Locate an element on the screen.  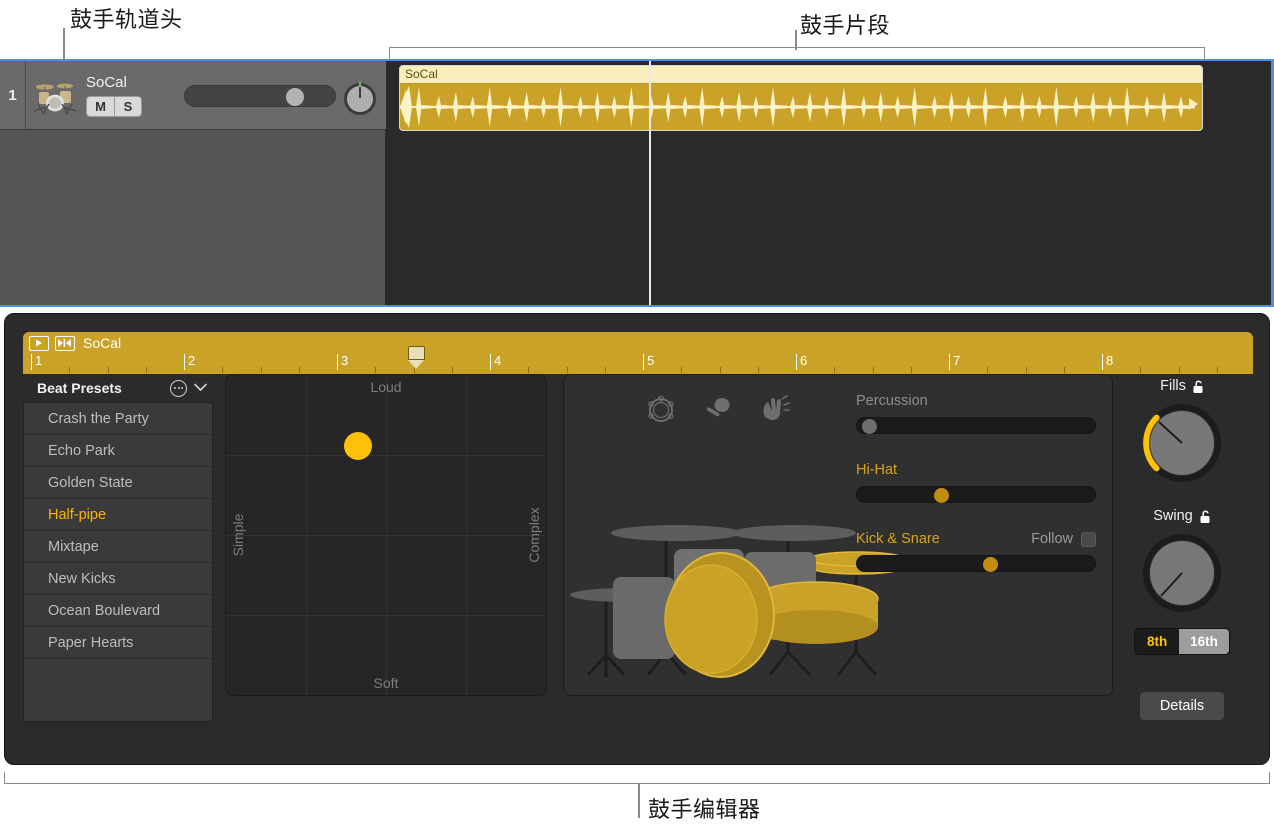
xy-pad-label-simple: Simple is located at coordinates (238, 535).